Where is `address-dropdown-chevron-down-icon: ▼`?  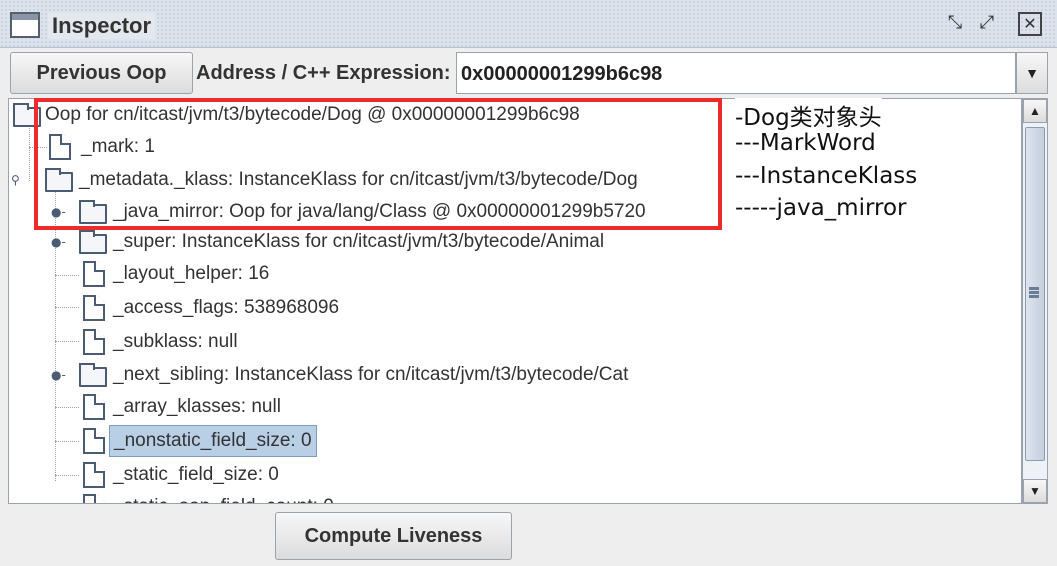
address-dropdown-chevron-down-icon: ▼ is located at coordinates (1032, 73).